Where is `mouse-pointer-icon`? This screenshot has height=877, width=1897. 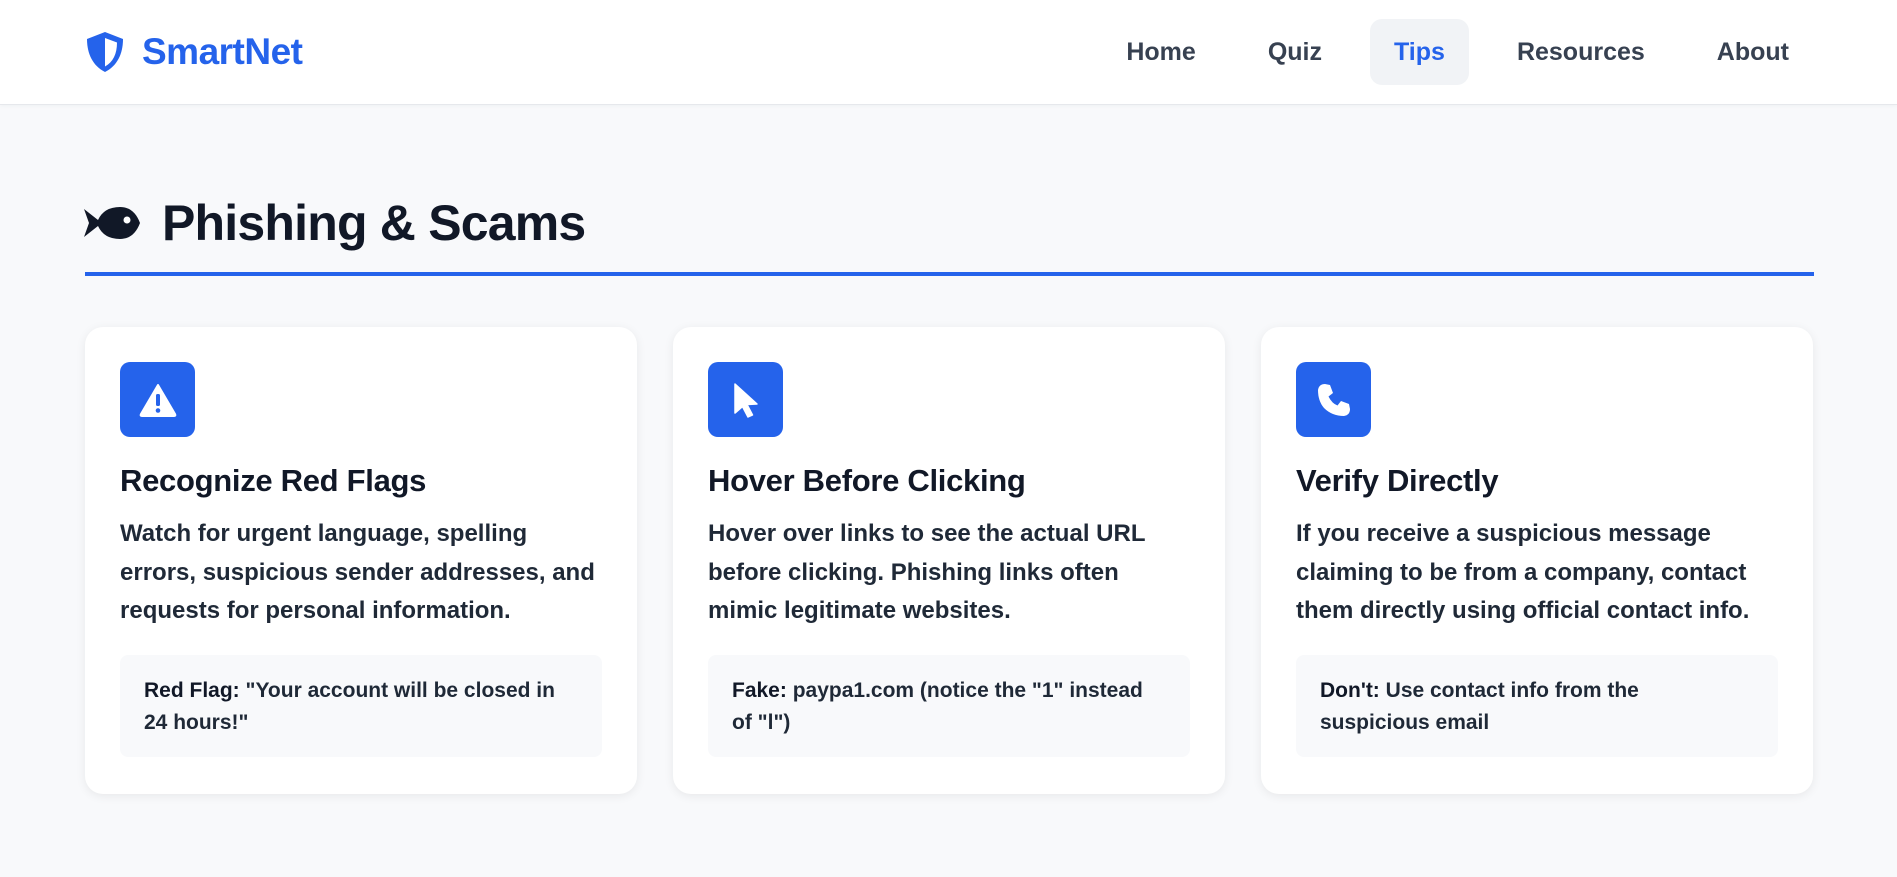
mouse-pointer-icon is located at coordinates (745, 400).